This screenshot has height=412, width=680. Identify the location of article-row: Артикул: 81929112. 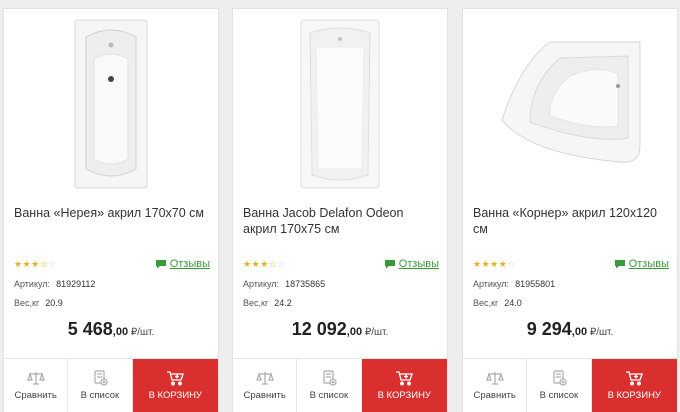
(54, 284).